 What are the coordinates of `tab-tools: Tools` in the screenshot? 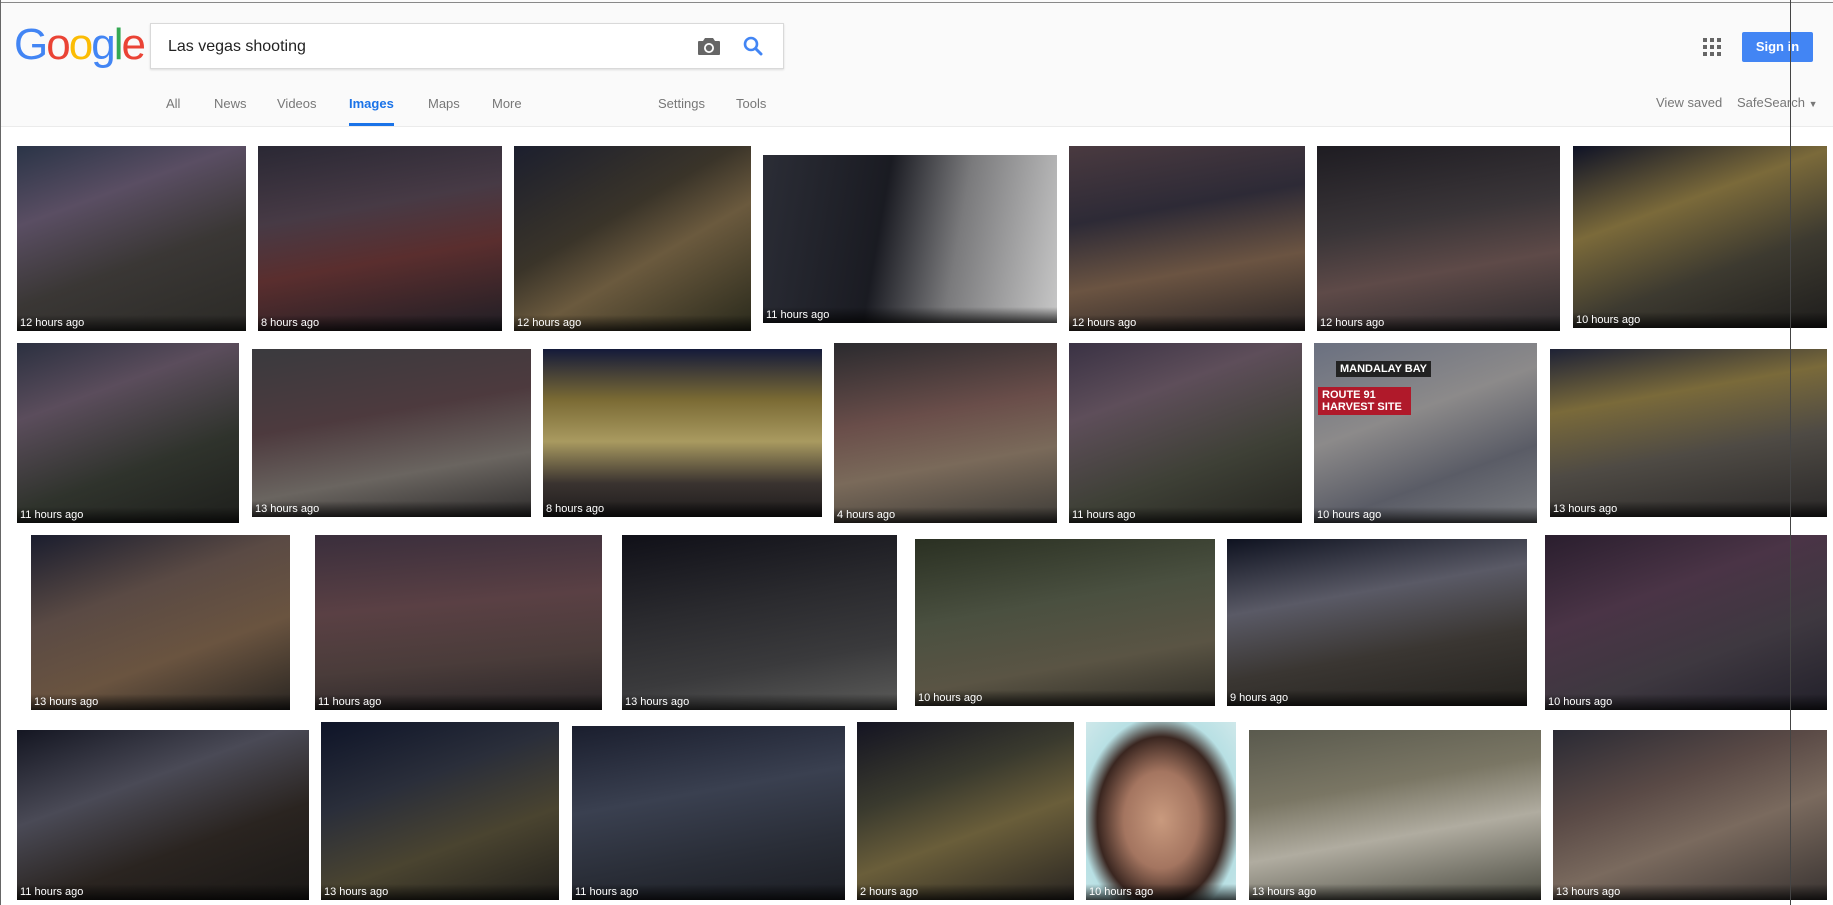 It's located at (751, 109).